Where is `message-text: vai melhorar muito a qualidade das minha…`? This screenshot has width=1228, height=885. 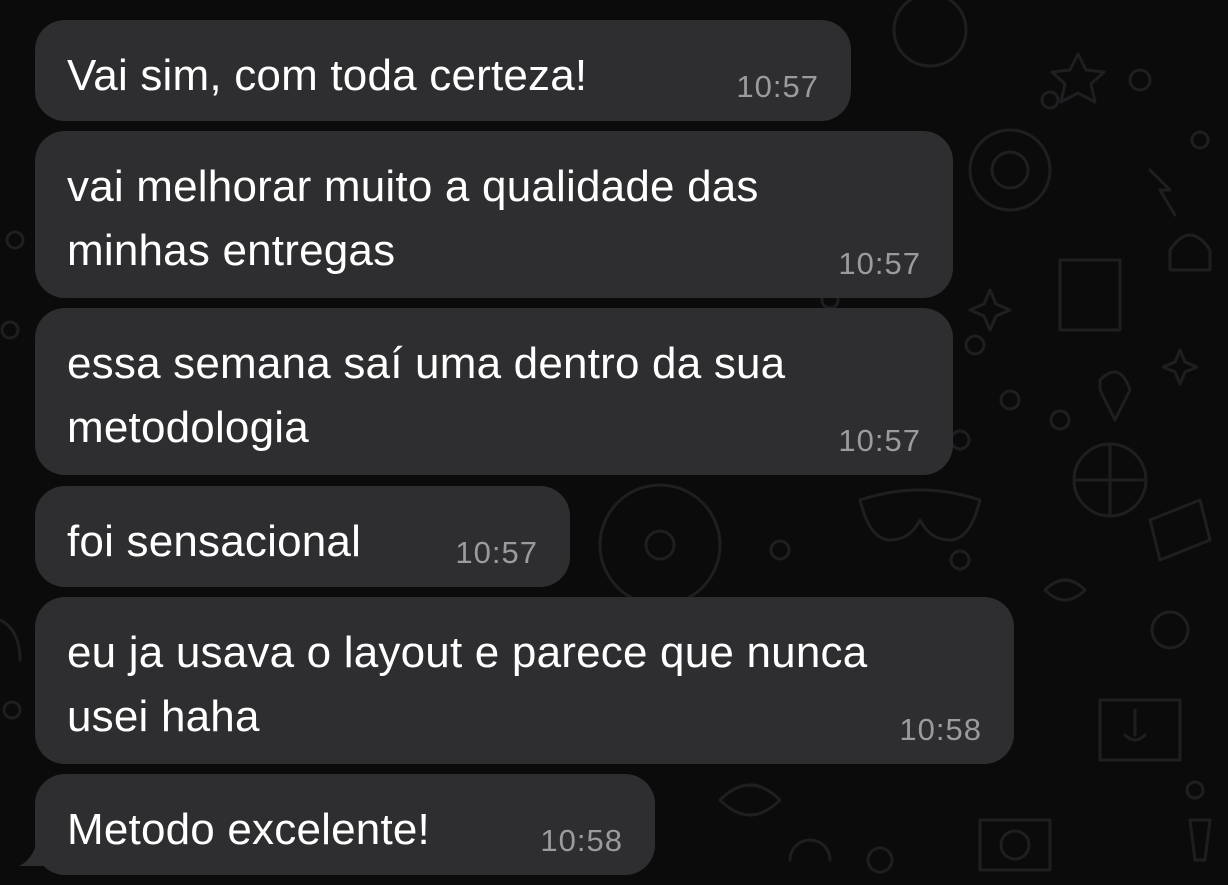
message-text: vai melhorar muito a qualidade das minha… is located at coordinates (413, 218).